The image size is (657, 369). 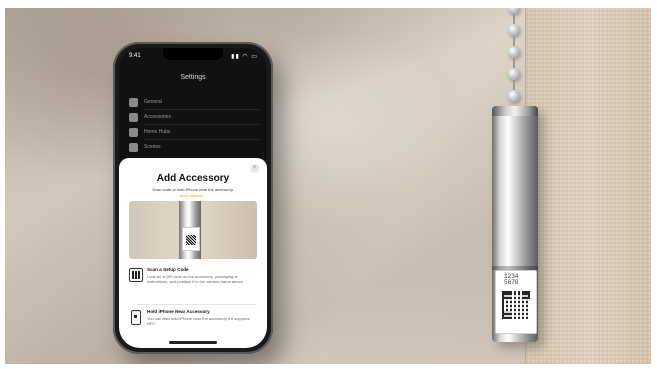 What do you see at coordinates (152, 147) in the screenshot?
I see `settings-row-label: Scenes` at bounding box center [152, 147].